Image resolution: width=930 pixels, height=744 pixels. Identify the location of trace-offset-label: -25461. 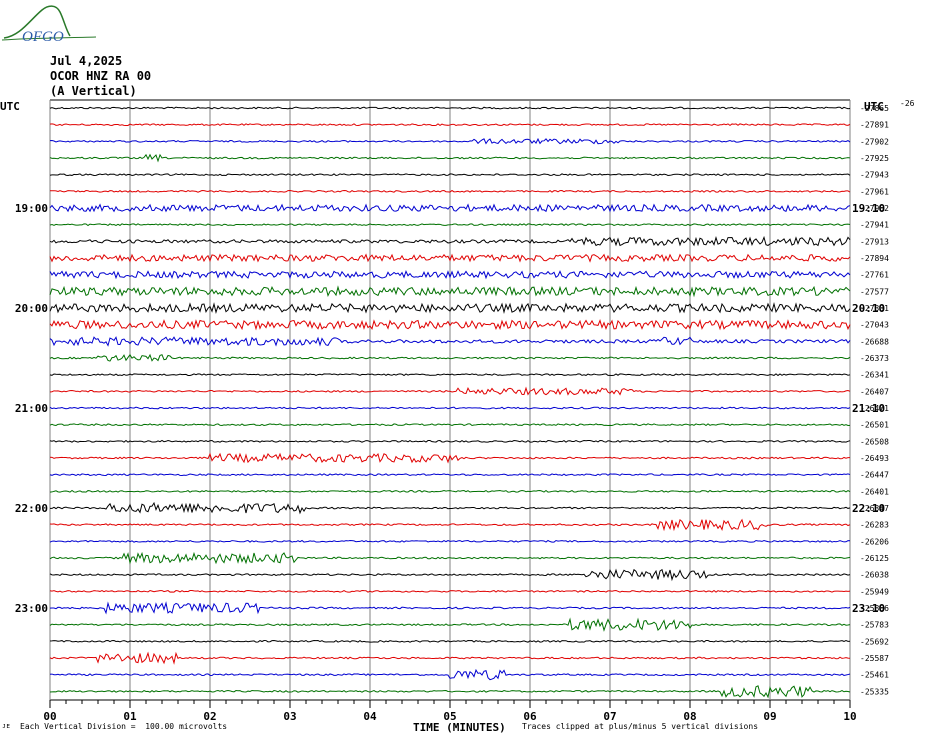
(874, 675).